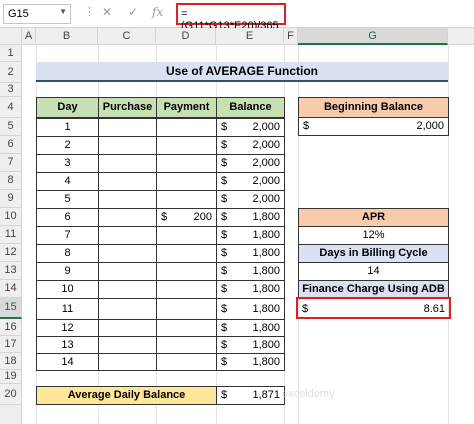 The height and width of the screenshot is (424, 474). What do you see at coordinates (67, 235) in the screenshot?
I see `day-cell: 7` at bounding box center [67, 235].